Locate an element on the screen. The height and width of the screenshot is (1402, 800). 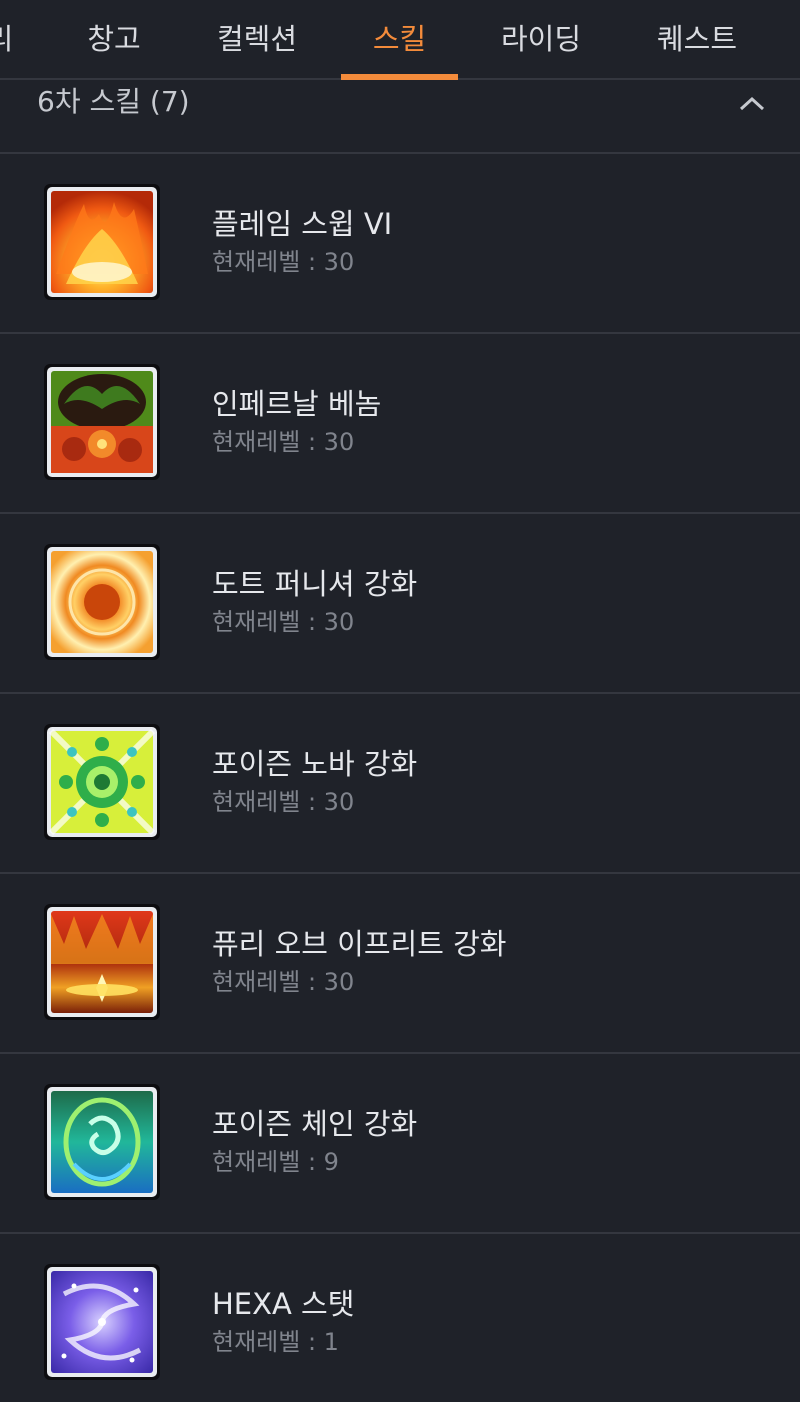
skill-name: HEXA 스탯 is located at coordinates (283, 1304).